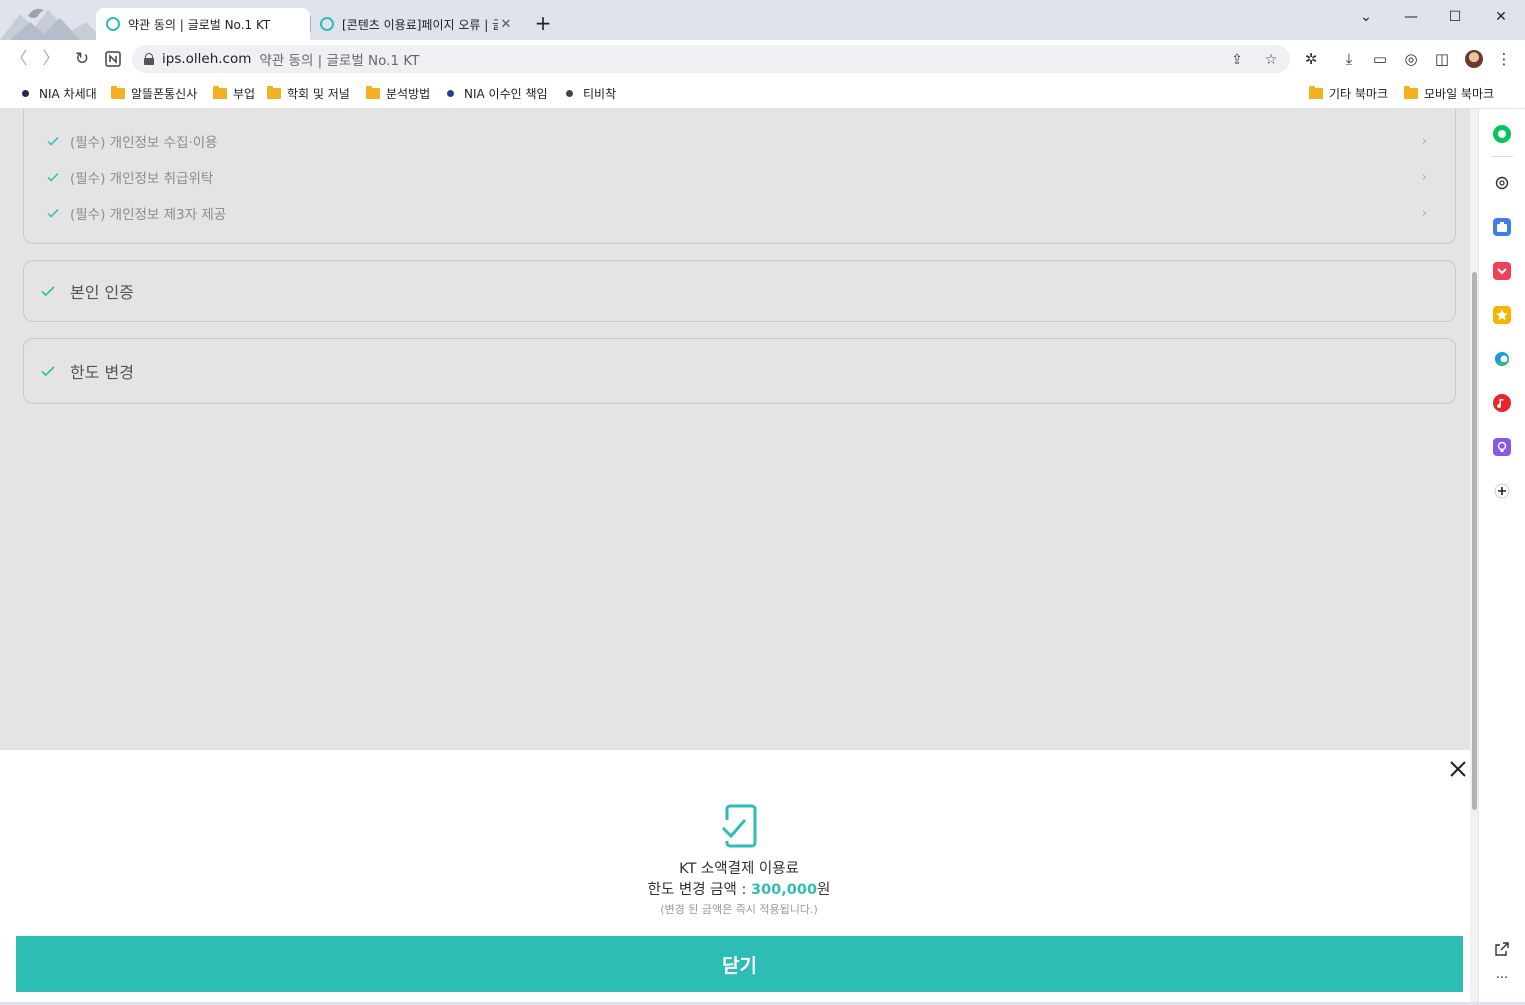  I want to click on bookmark-nia-next: NIA 차세대, so click(59, 93).